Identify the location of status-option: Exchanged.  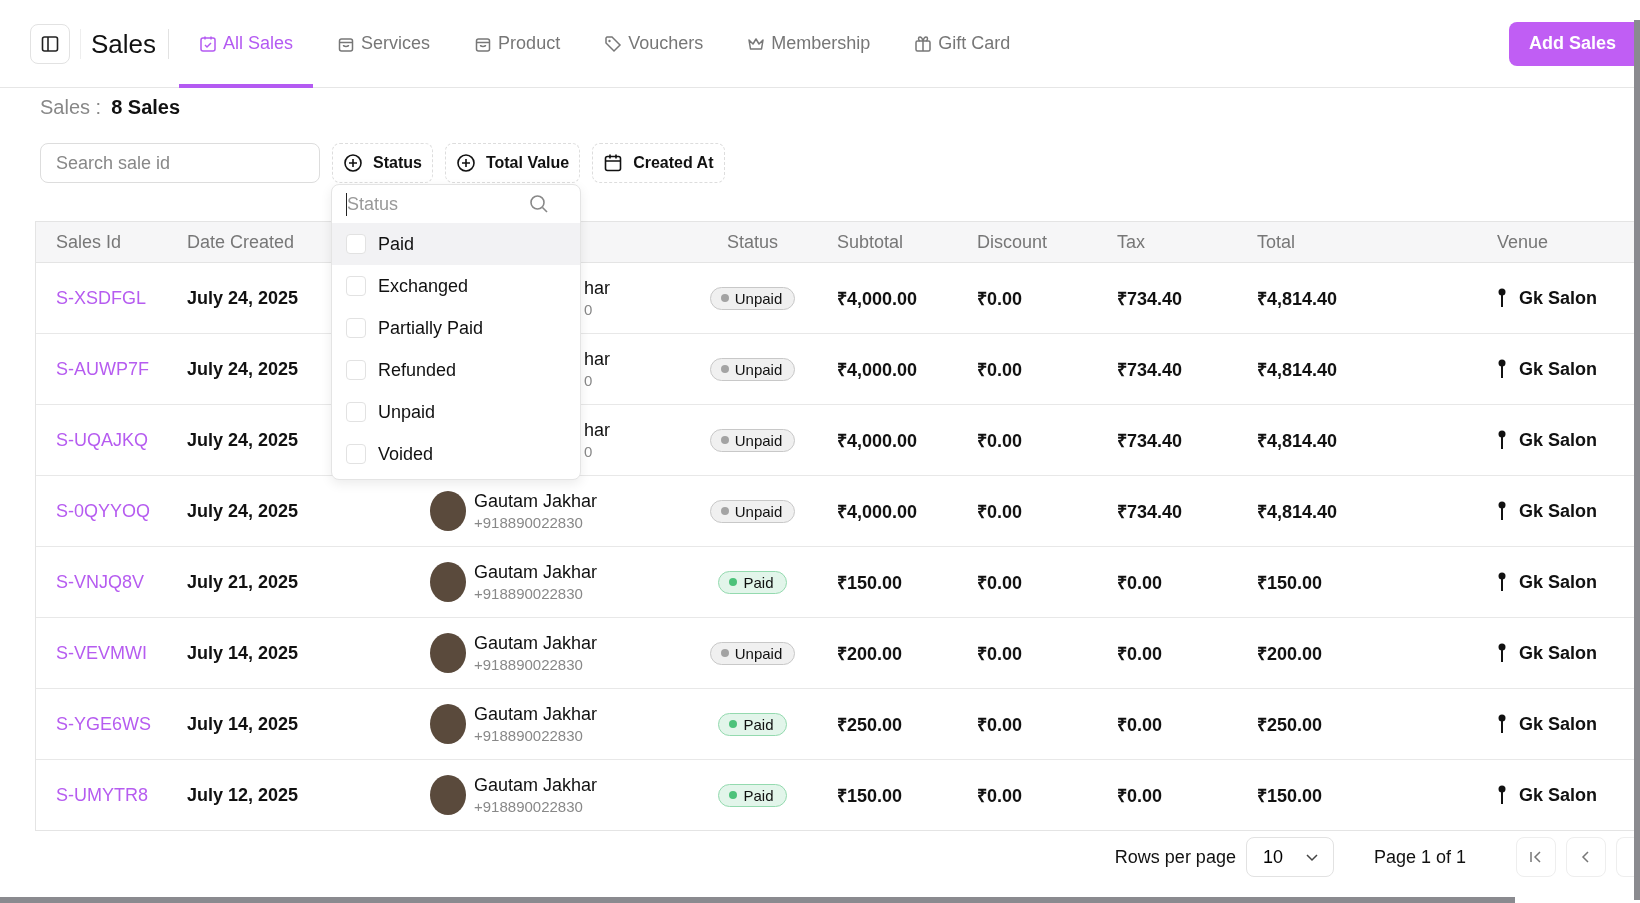
(456, 286).